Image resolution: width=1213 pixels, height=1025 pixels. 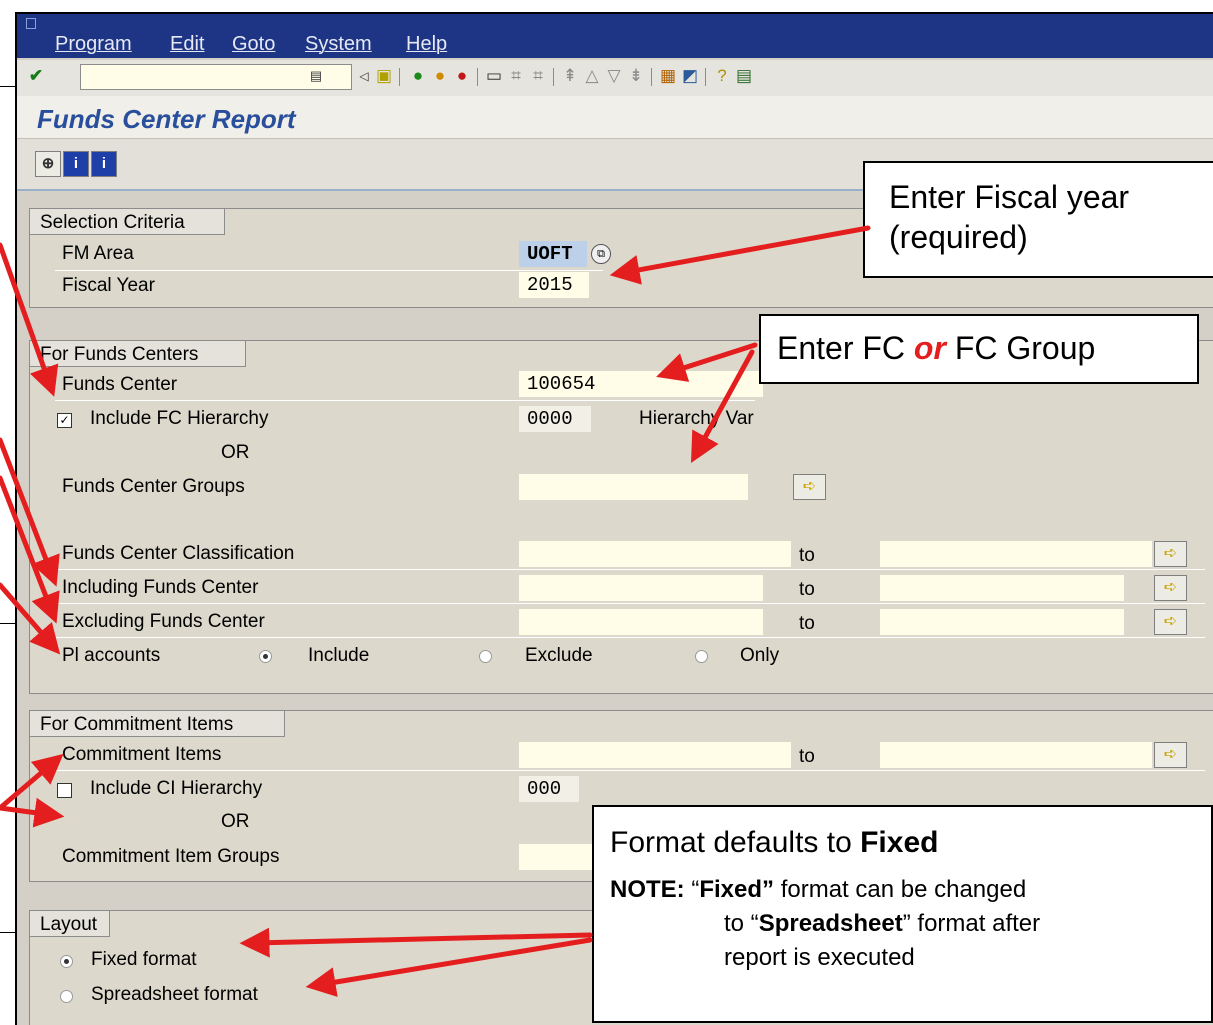 I want to click on arrow-fiscal-year, so click(x=740, y=255).